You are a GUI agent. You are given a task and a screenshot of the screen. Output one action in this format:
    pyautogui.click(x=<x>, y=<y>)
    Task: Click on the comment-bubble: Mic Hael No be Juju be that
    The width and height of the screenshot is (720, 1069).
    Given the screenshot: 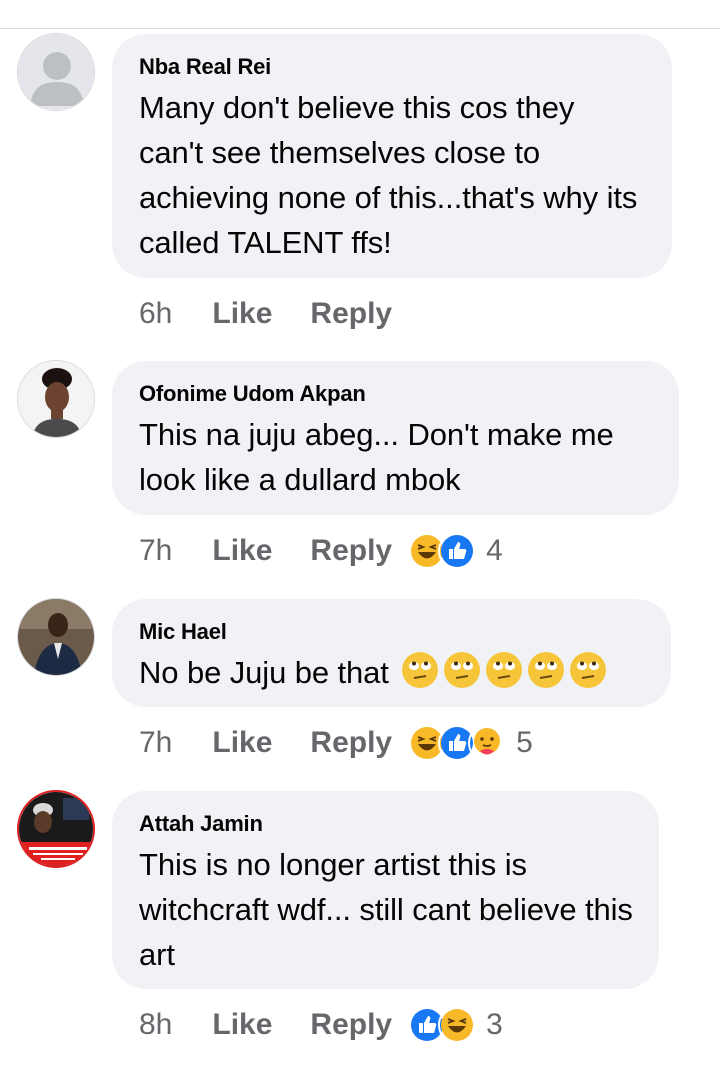 What is the action you would take?
    pyautogui.click(x=391, y=653)
    